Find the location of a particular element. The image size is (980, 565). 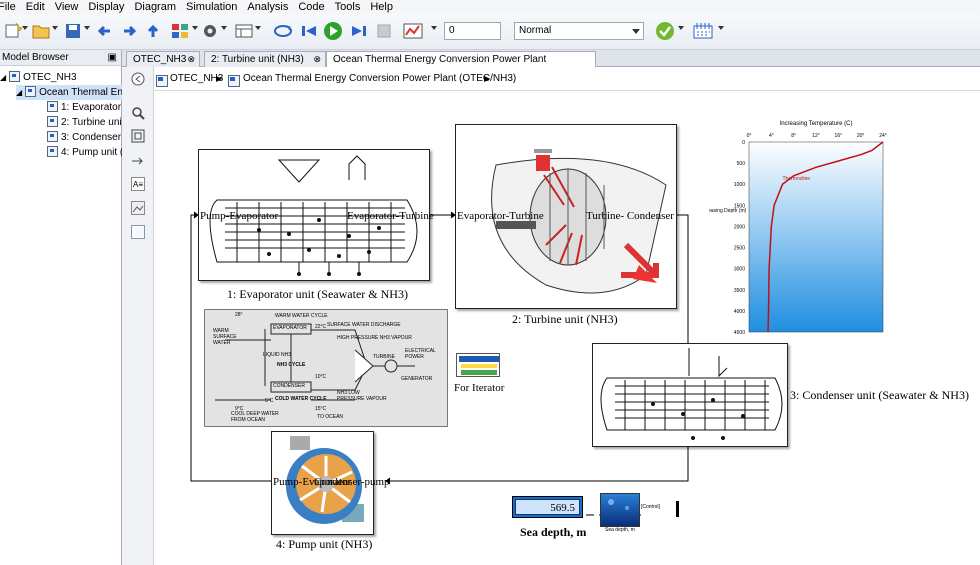

arrow-right-icon is located at coordinates (138, 161).